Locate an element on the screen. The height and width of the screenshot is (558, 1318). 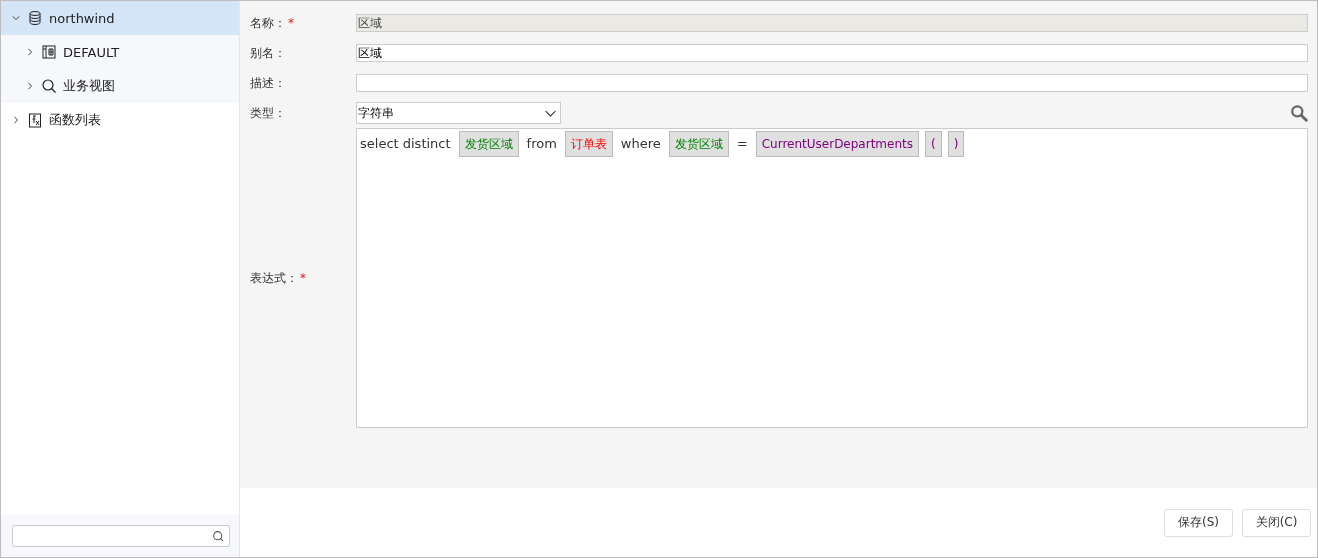
text-field is located at coordinates (832, 83).